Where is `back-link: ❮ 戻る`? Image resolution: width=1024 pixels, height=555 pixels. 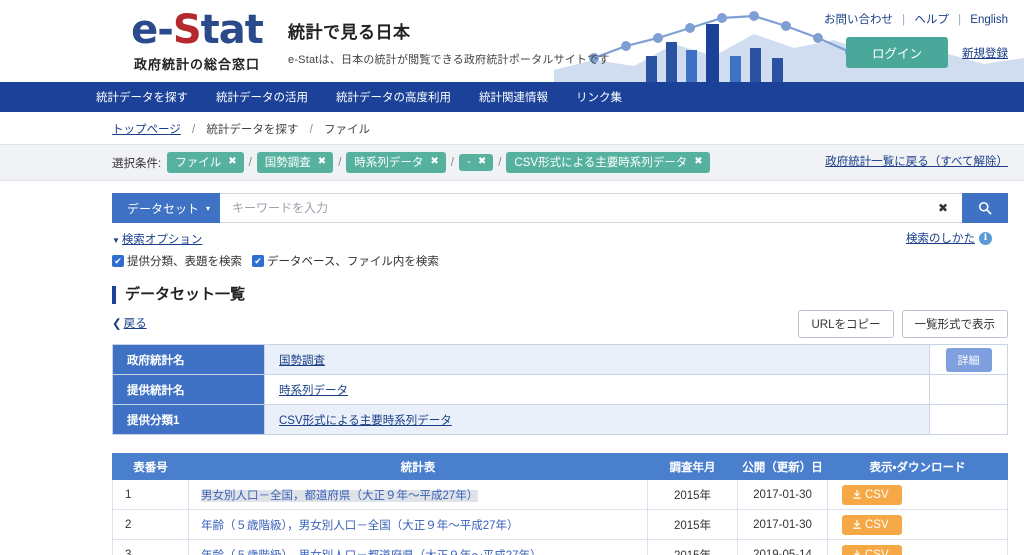
back-link: ❮ 戻る is located at coordinates (129, 324).